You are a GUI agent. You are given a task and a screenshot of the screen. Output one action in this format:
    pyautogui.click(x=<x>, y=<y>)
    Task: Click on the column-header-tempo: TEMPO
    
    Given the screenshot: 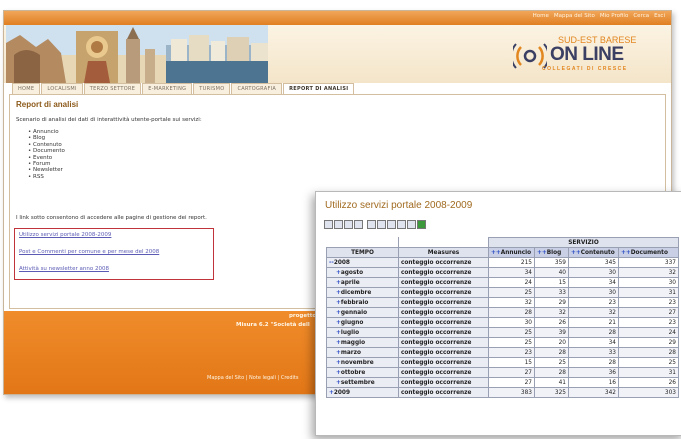 What is the action you would take?
    pyautogui.click(x=362, y=252)
    